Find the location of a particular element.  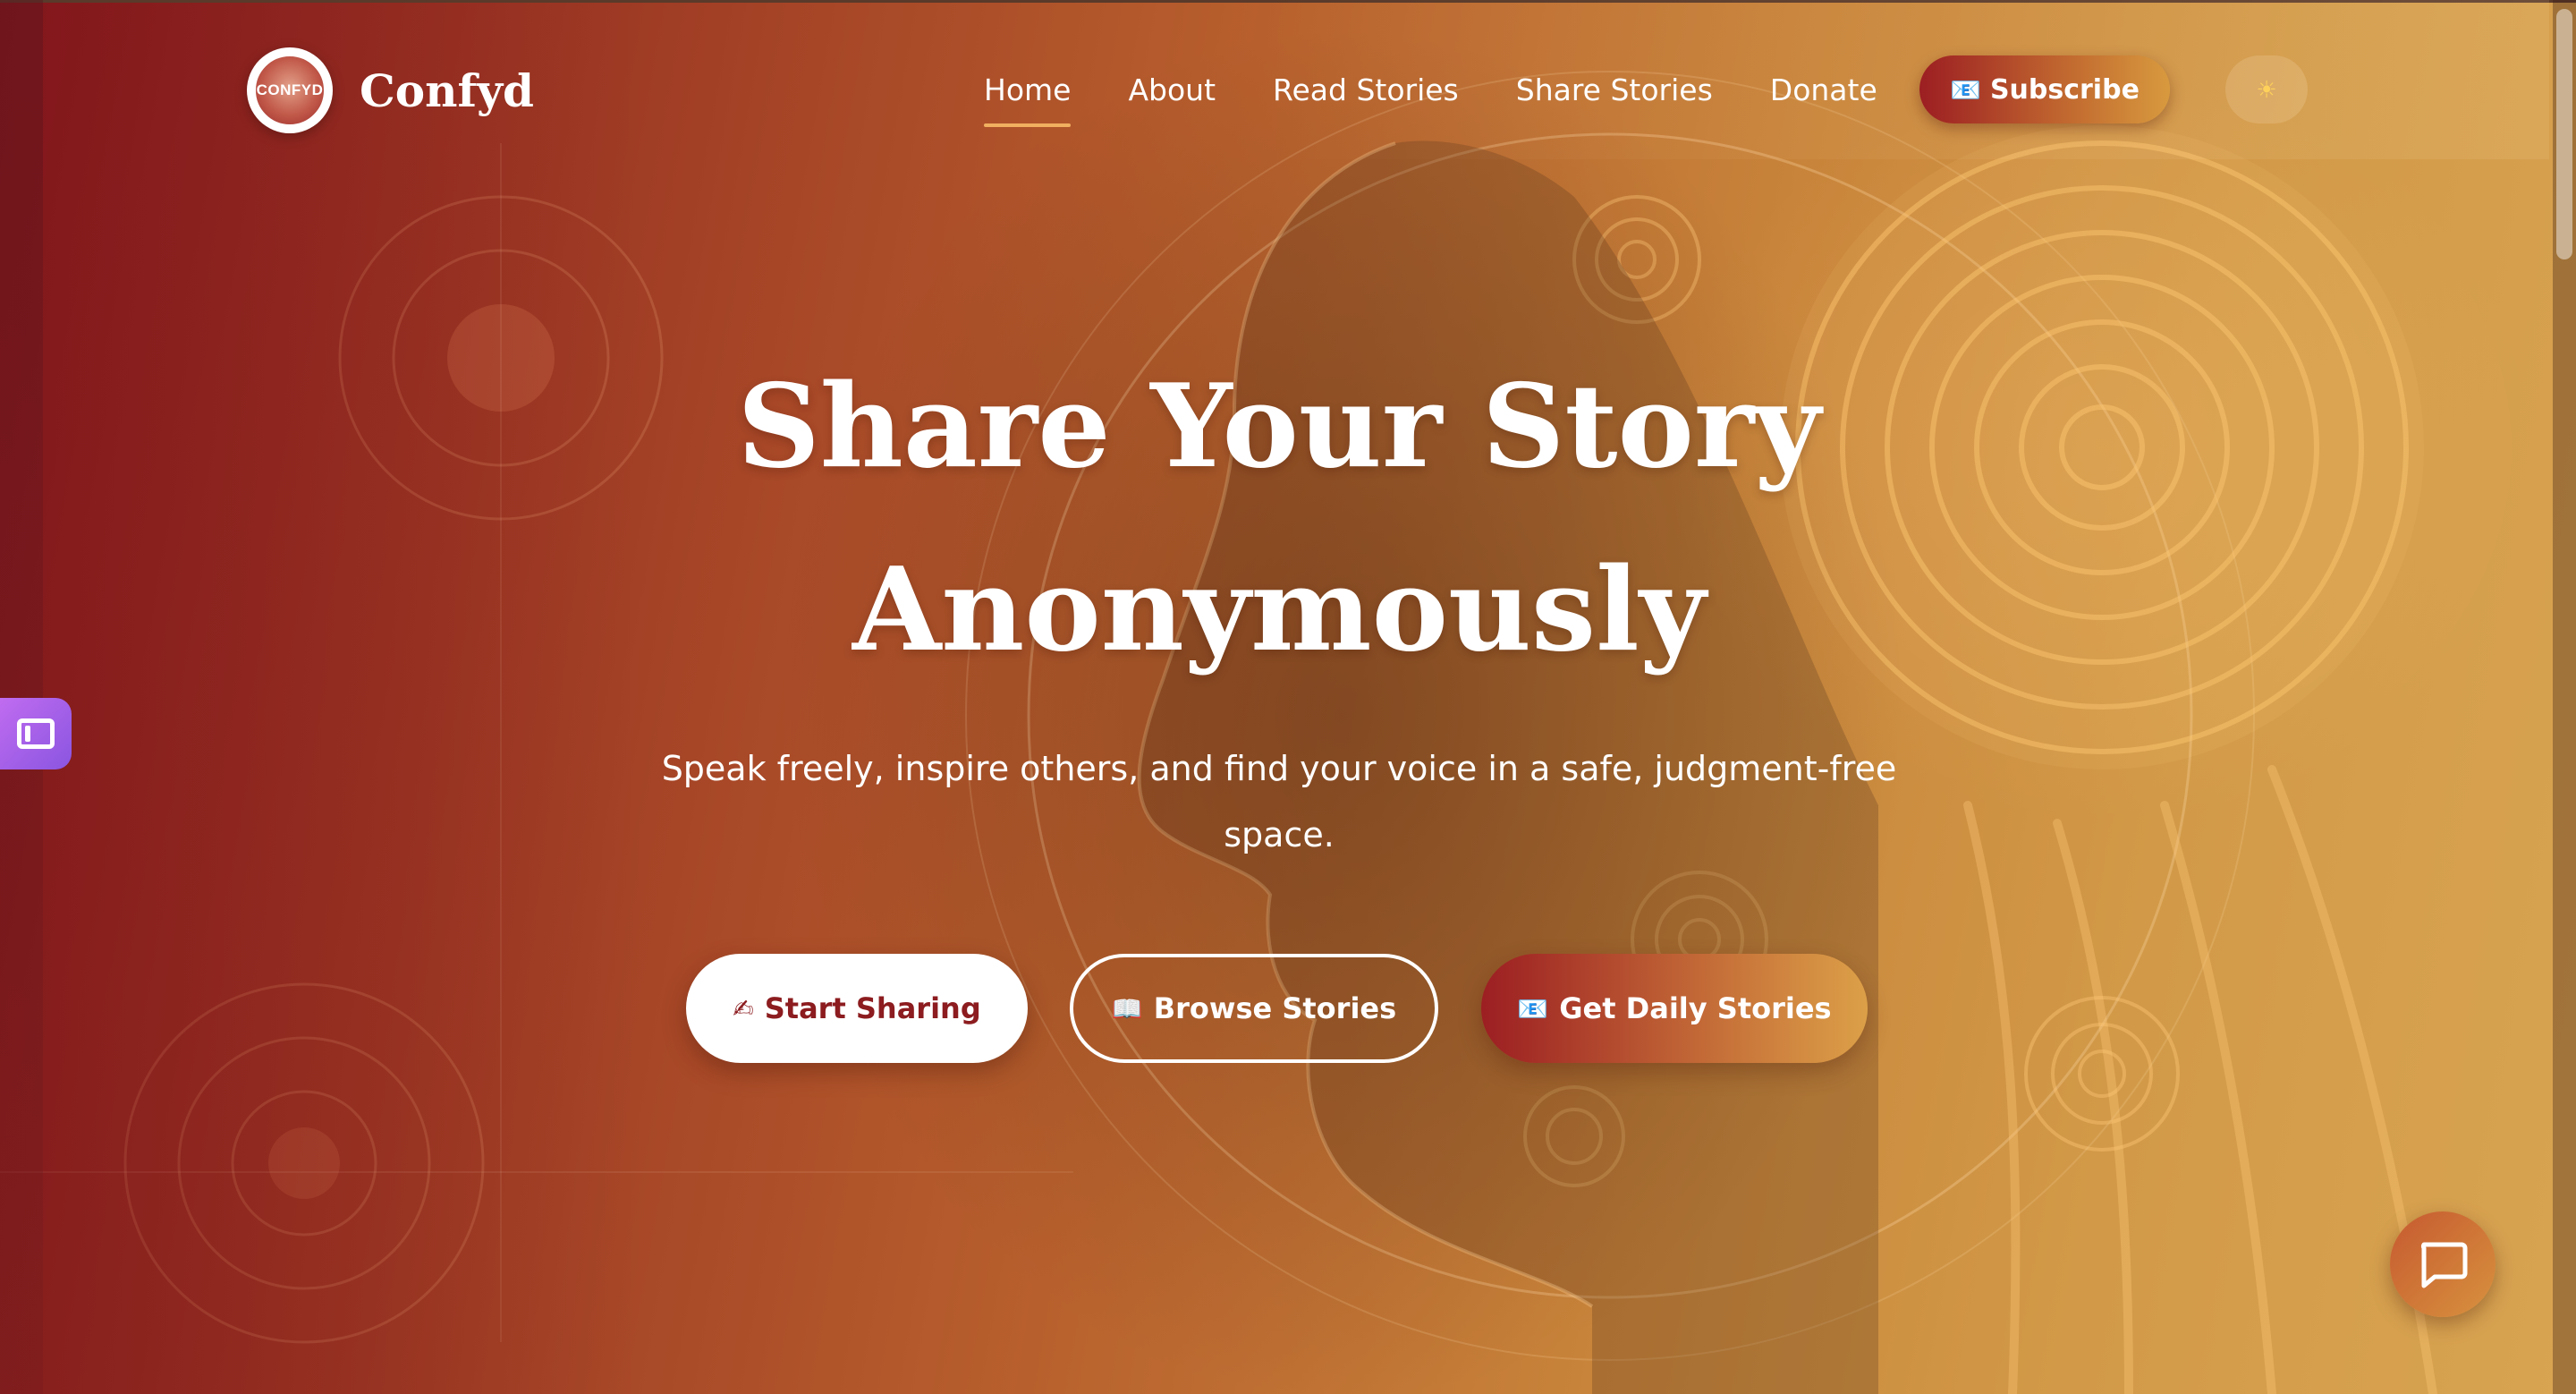

hero-title: Share Your Story Anonymously is located at coordinates (1279, 519).